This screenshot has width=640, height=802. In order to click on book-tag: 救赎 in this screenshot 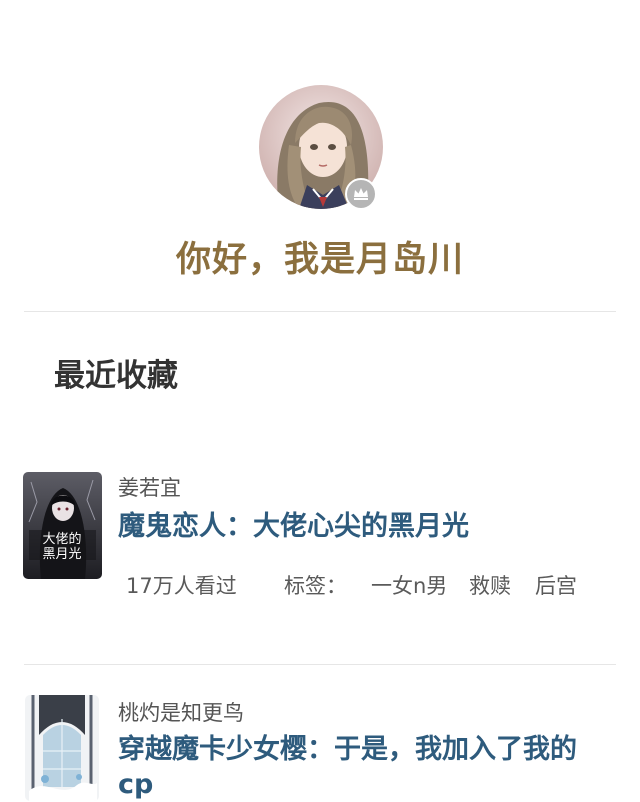, I will do `click(490, 586)`.